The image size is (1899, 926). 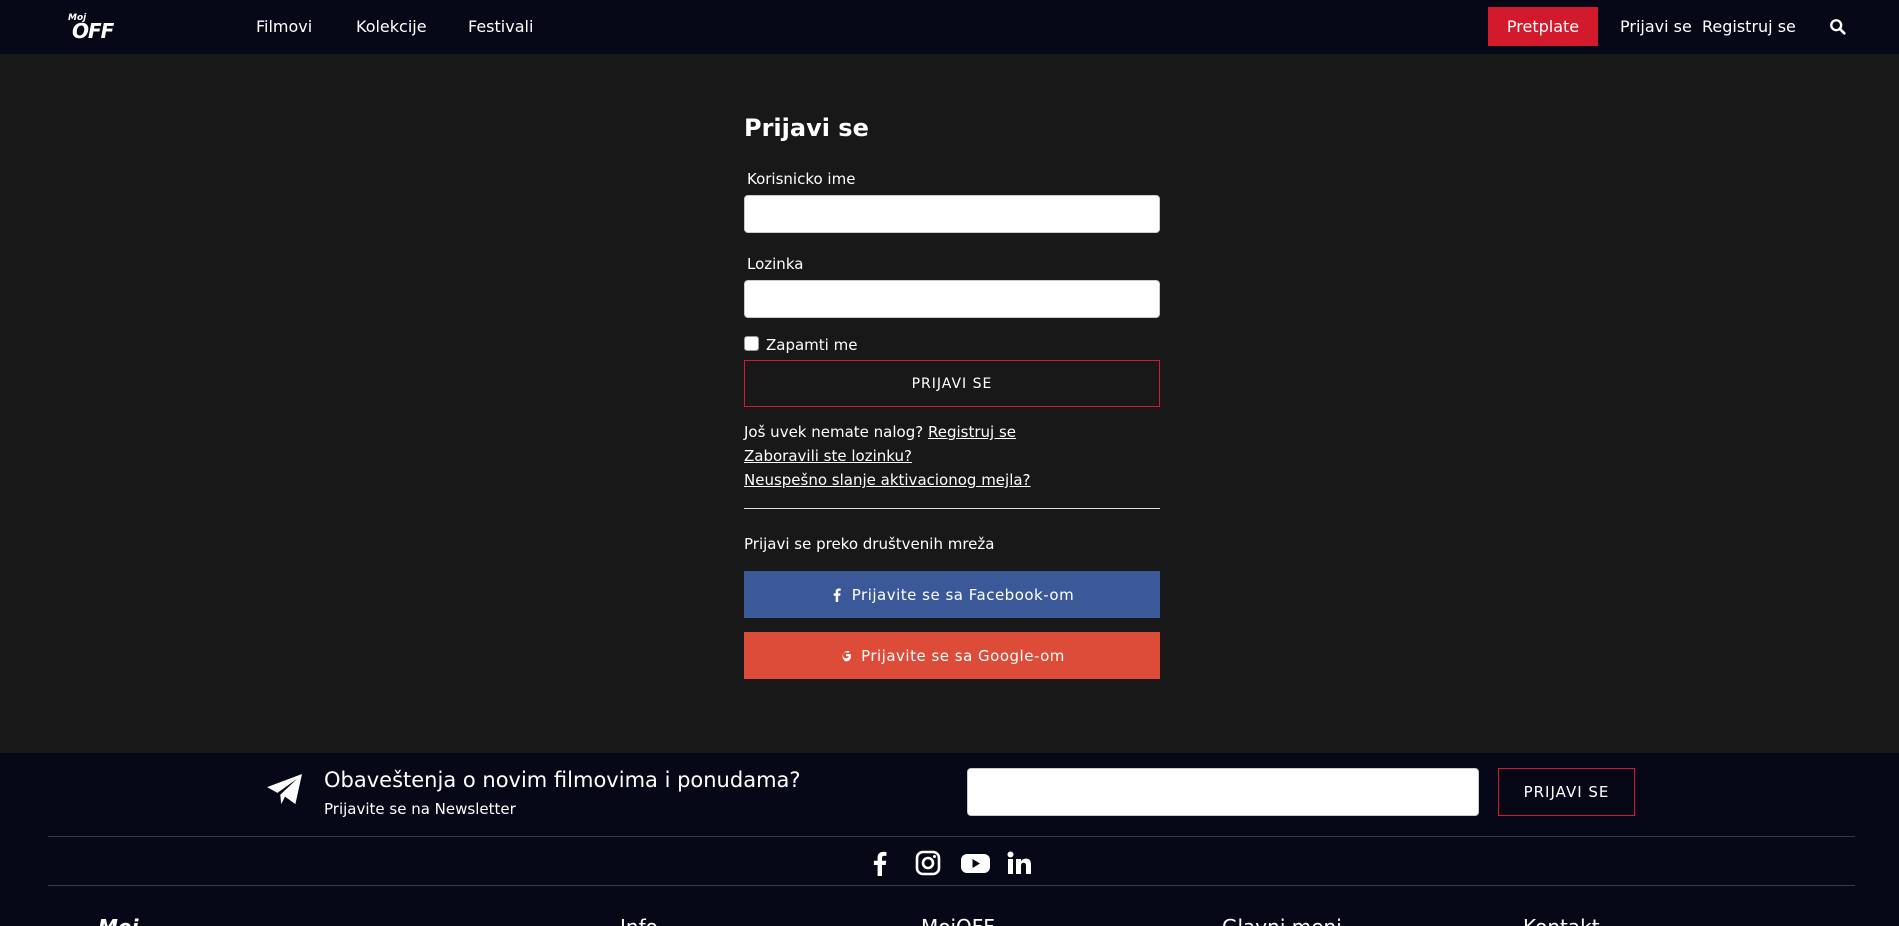 I want to click on register-link: Registruj se, so click(x=972, y=432).